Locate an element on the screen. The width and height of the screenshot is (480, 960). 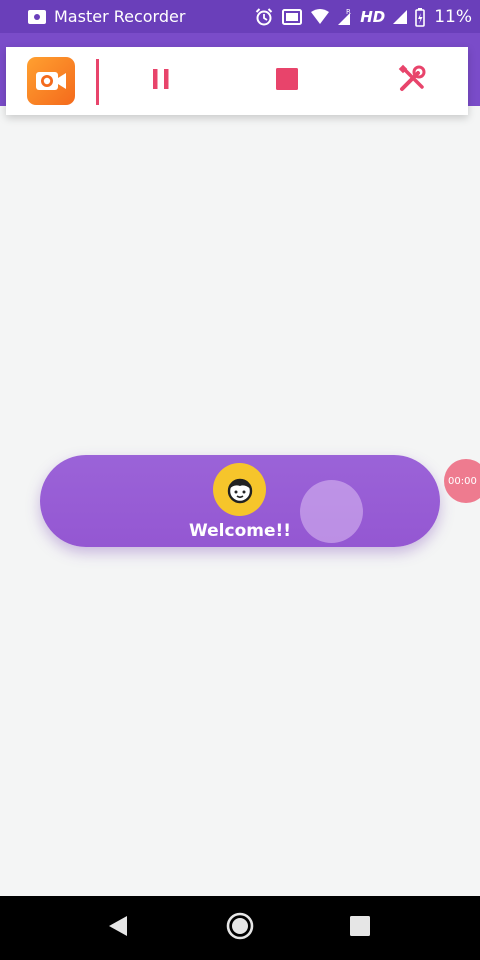
status-app-name: Master Recorder is located at coordinates (120, 16).